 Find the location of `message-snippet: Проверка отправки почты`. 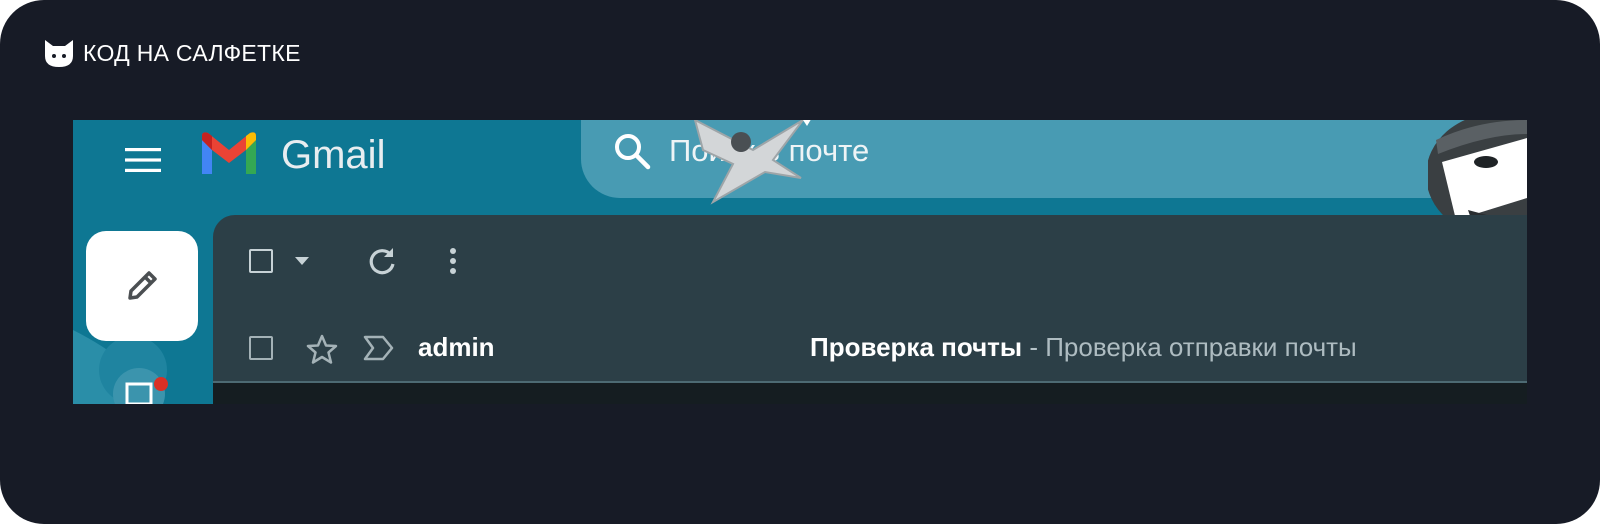

message-snippet: Проверка отправки почты is located at coordinates (1201, 347).